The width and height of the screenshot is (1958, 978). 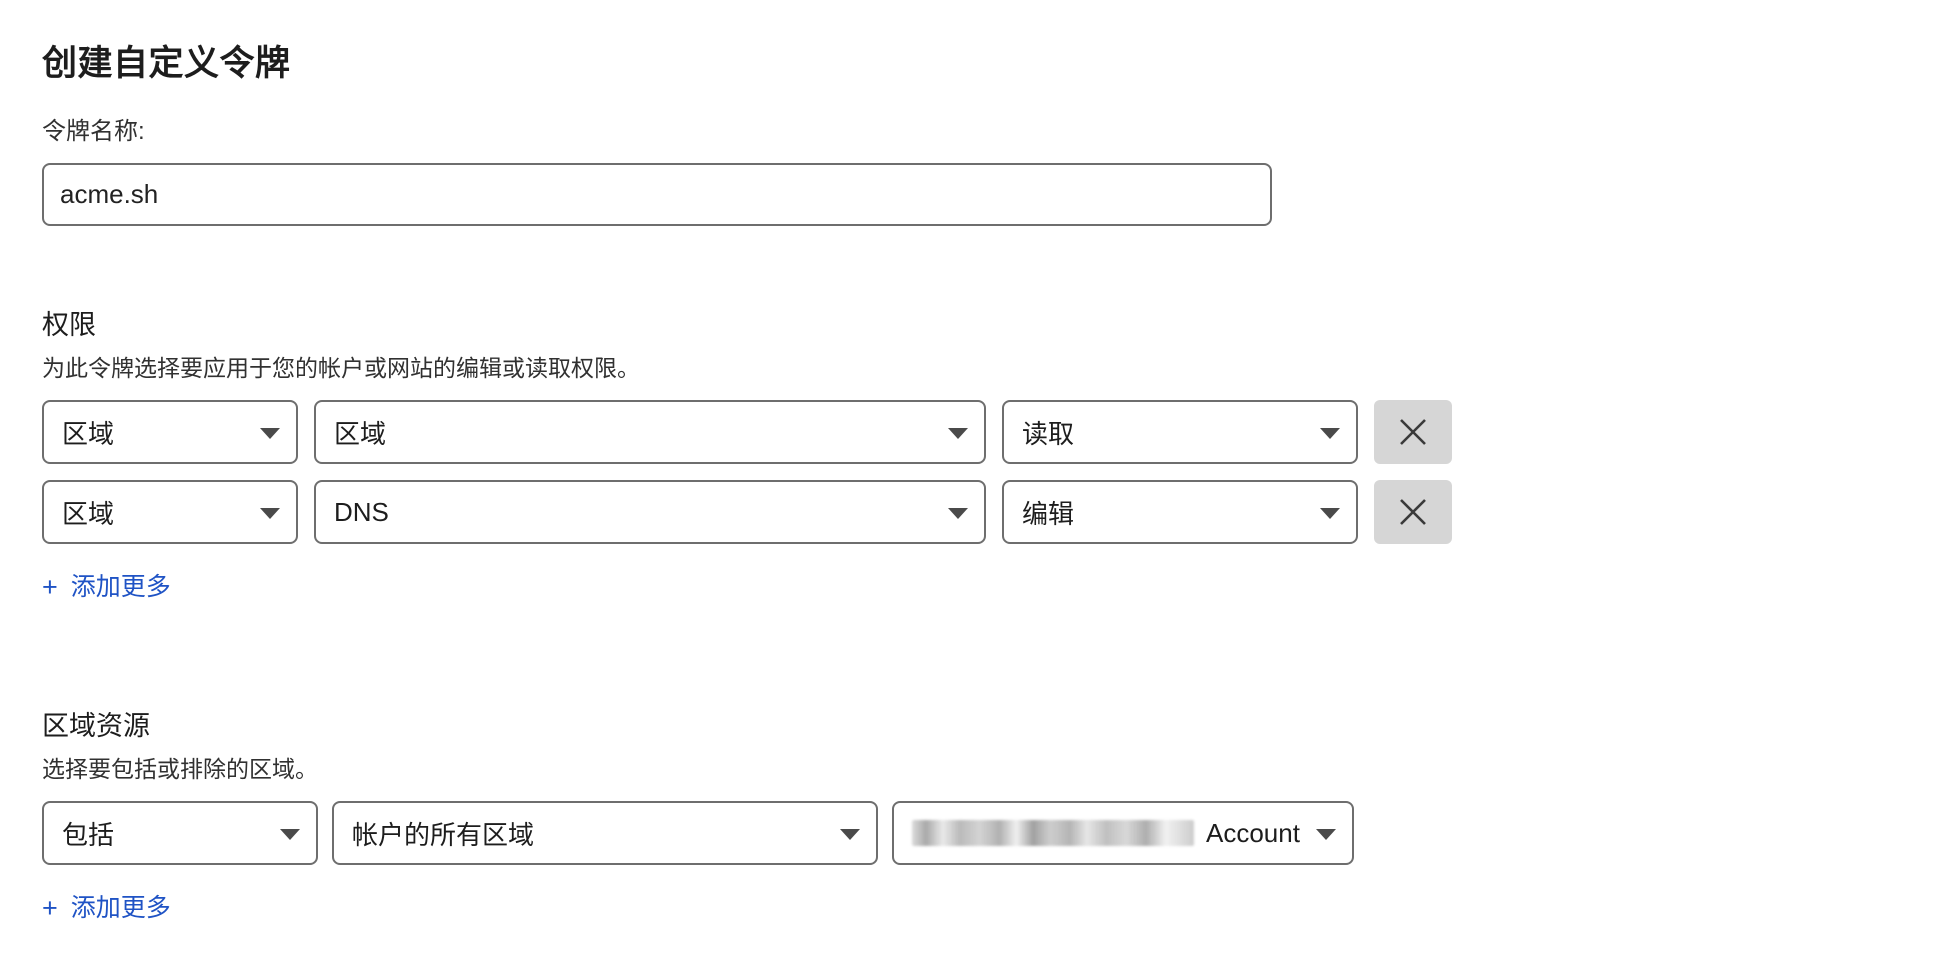 I want to click on page-title: 创建自定义令牌, so click(x=166, y=63).